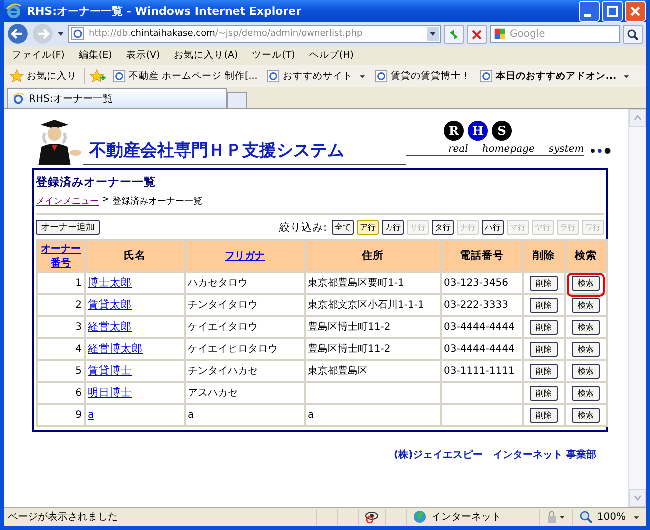 This screenshot has width=650, height=530. Describe the element at coordinates (164, 11) in the screenshot. I see `window-title: RHS:オーナー一覧 - Windows Internet Explorer` at that location.